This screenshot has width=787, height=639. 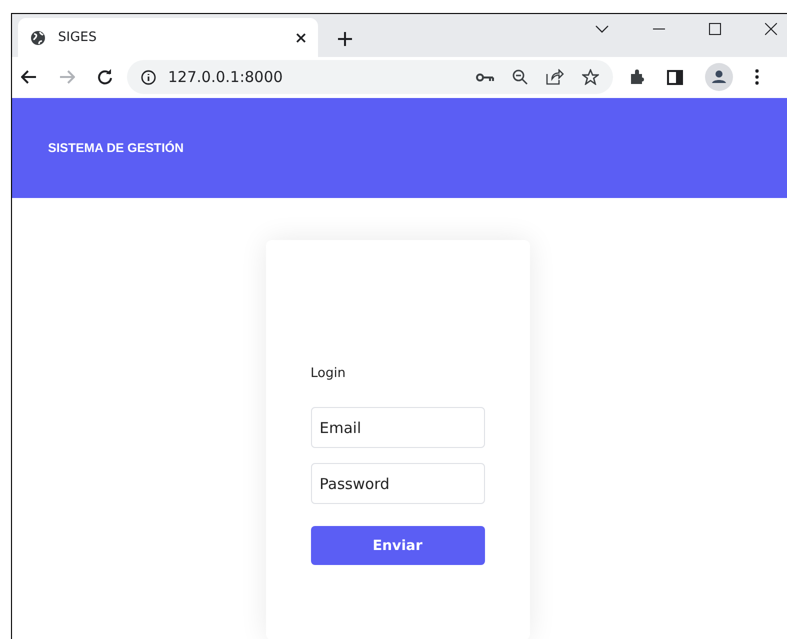 What do you see at coordinates (29, 77) in the screenshot?
I see `back-arrow-icon` at bounding box center [29, 77].